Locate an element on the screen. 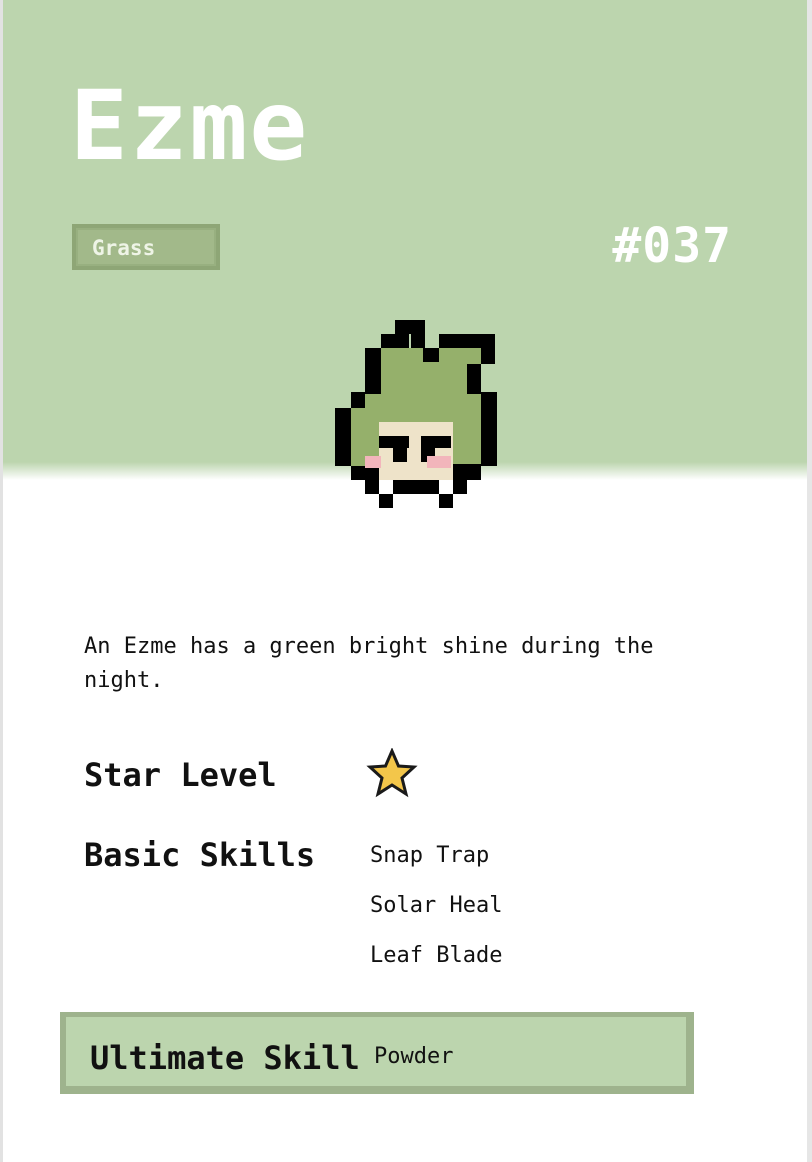  star-icon is located at coordinates (392, 773).